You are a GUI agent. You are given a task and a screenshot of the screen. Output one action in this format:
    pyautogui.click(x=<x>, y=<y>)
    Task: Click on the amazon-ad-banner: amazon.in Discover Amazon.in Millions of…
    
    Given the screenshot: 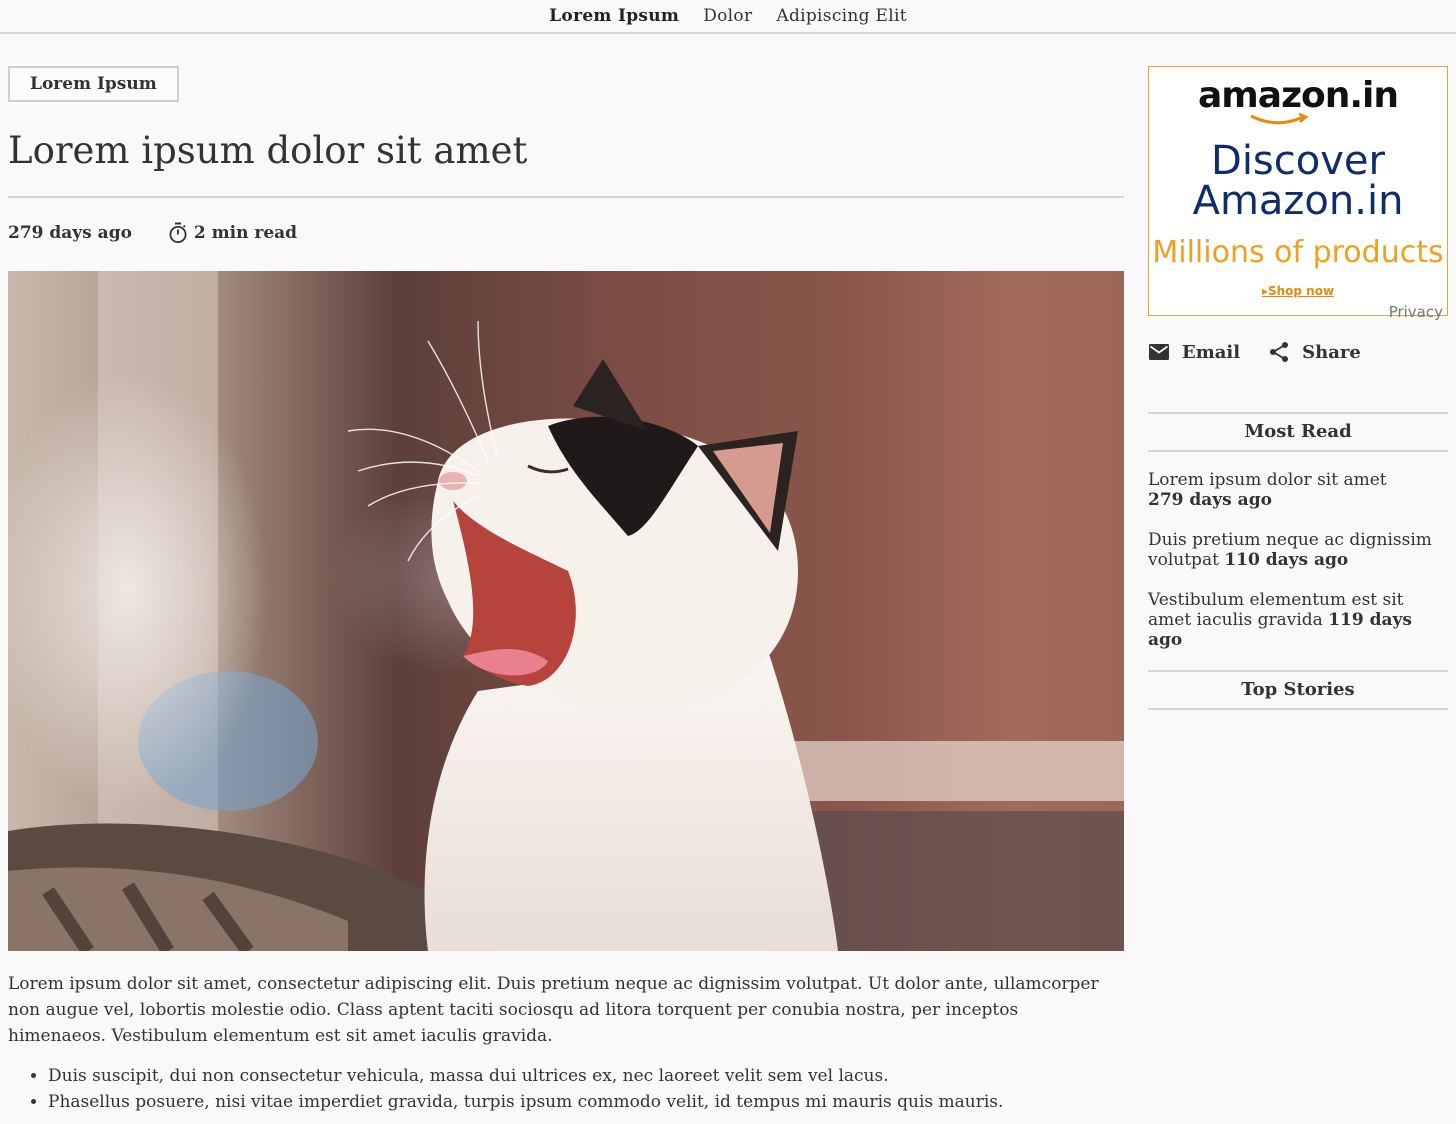 What is the action you would take?
    pyautogui.click(x=1298, y=193)
    